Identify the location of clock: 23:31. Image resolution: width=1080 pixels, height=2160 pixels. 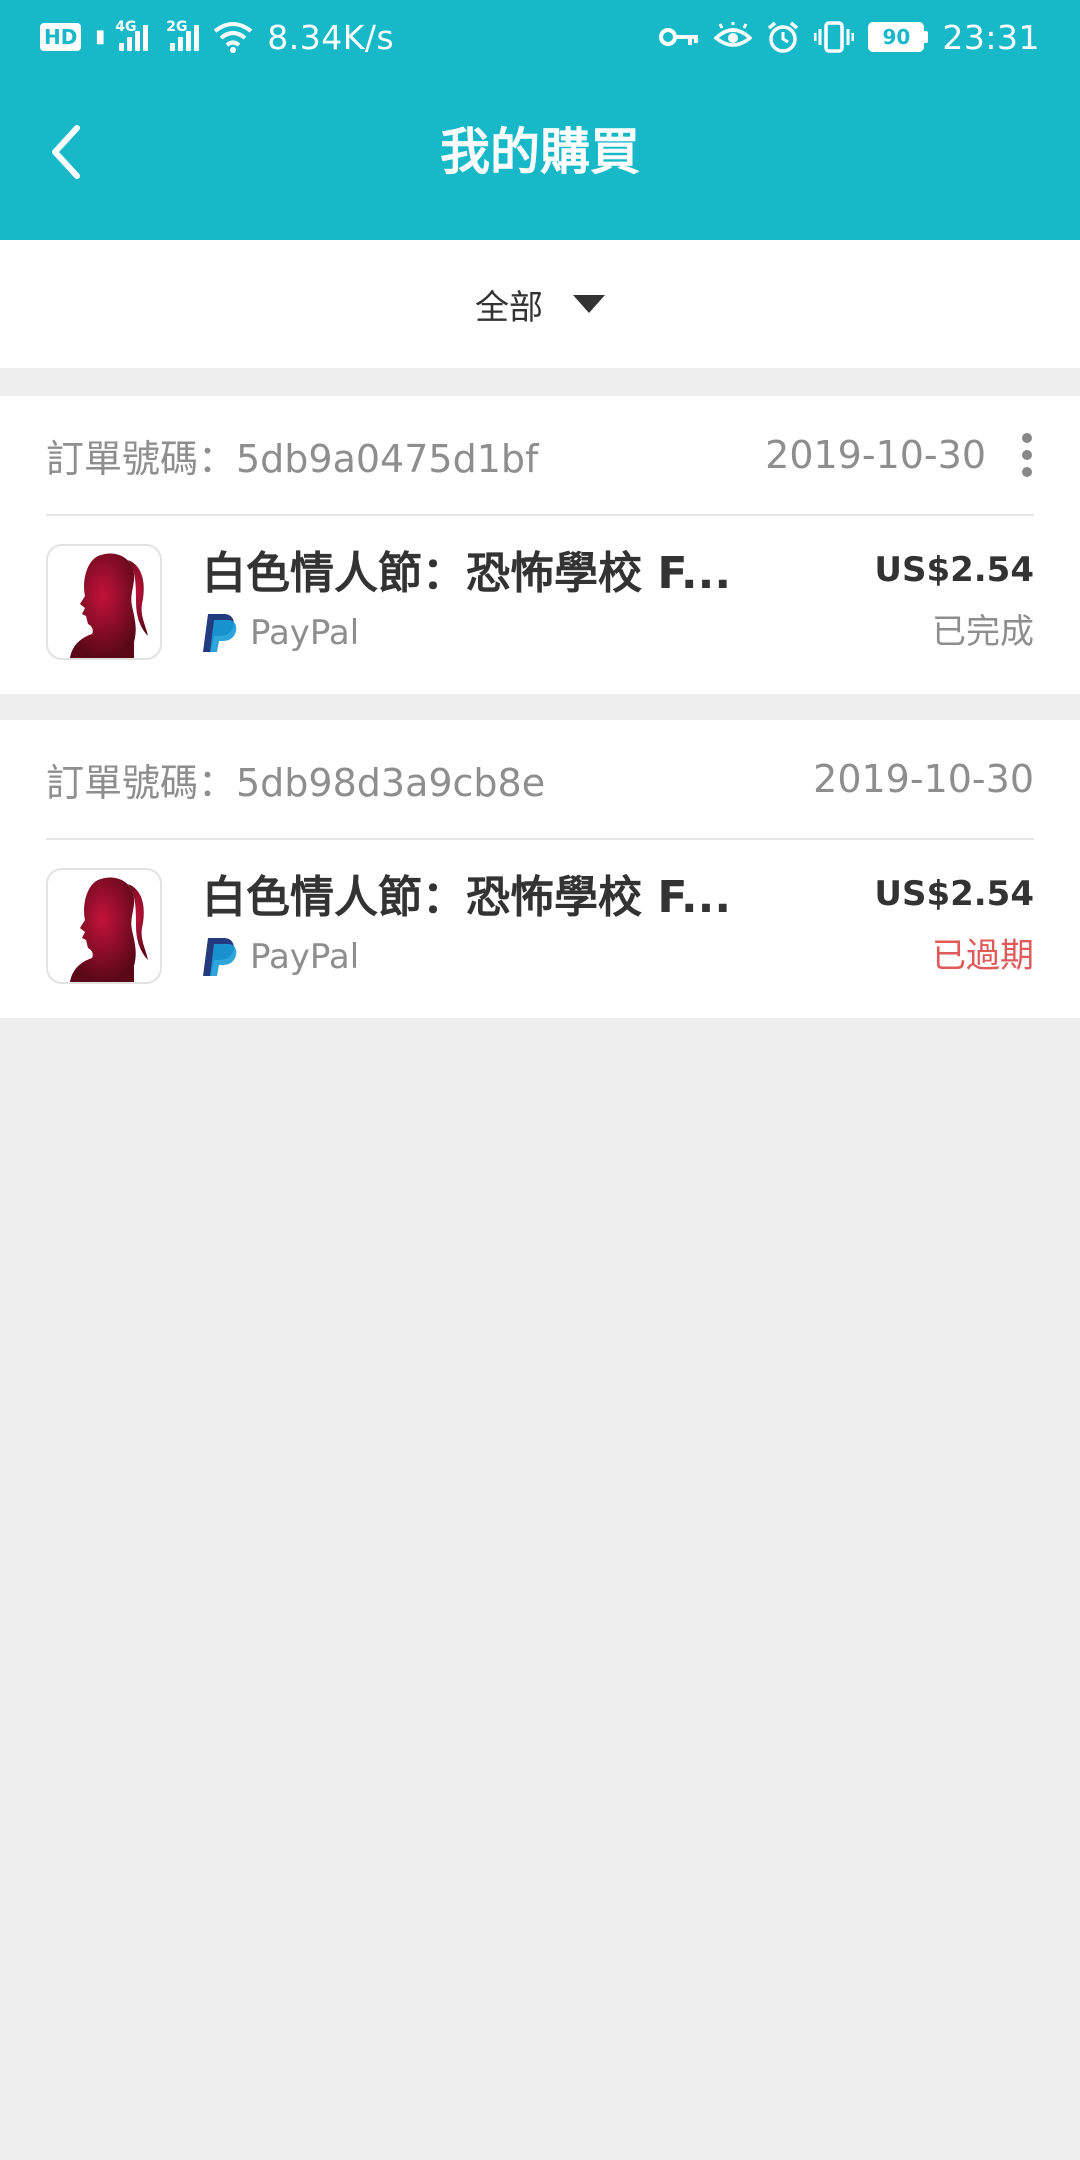
(991, 37).